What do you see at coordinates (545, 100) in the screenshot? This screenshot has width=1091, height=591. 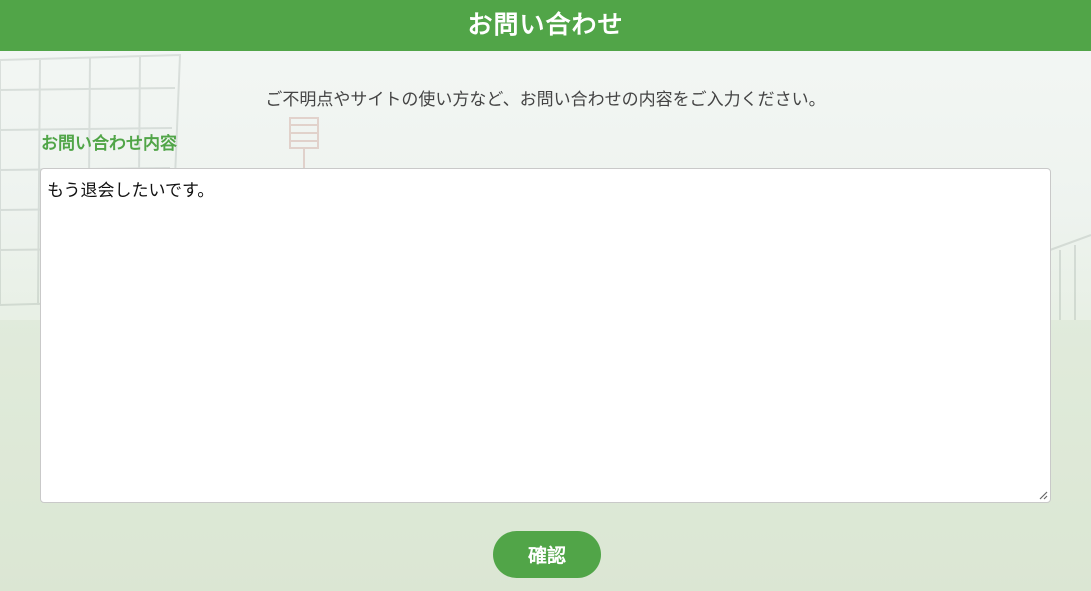 I see `intro-text: ご不明点やサイトの使い方など、お問い合わせの内容をご入力ください。` at bounding box center [545, 100].